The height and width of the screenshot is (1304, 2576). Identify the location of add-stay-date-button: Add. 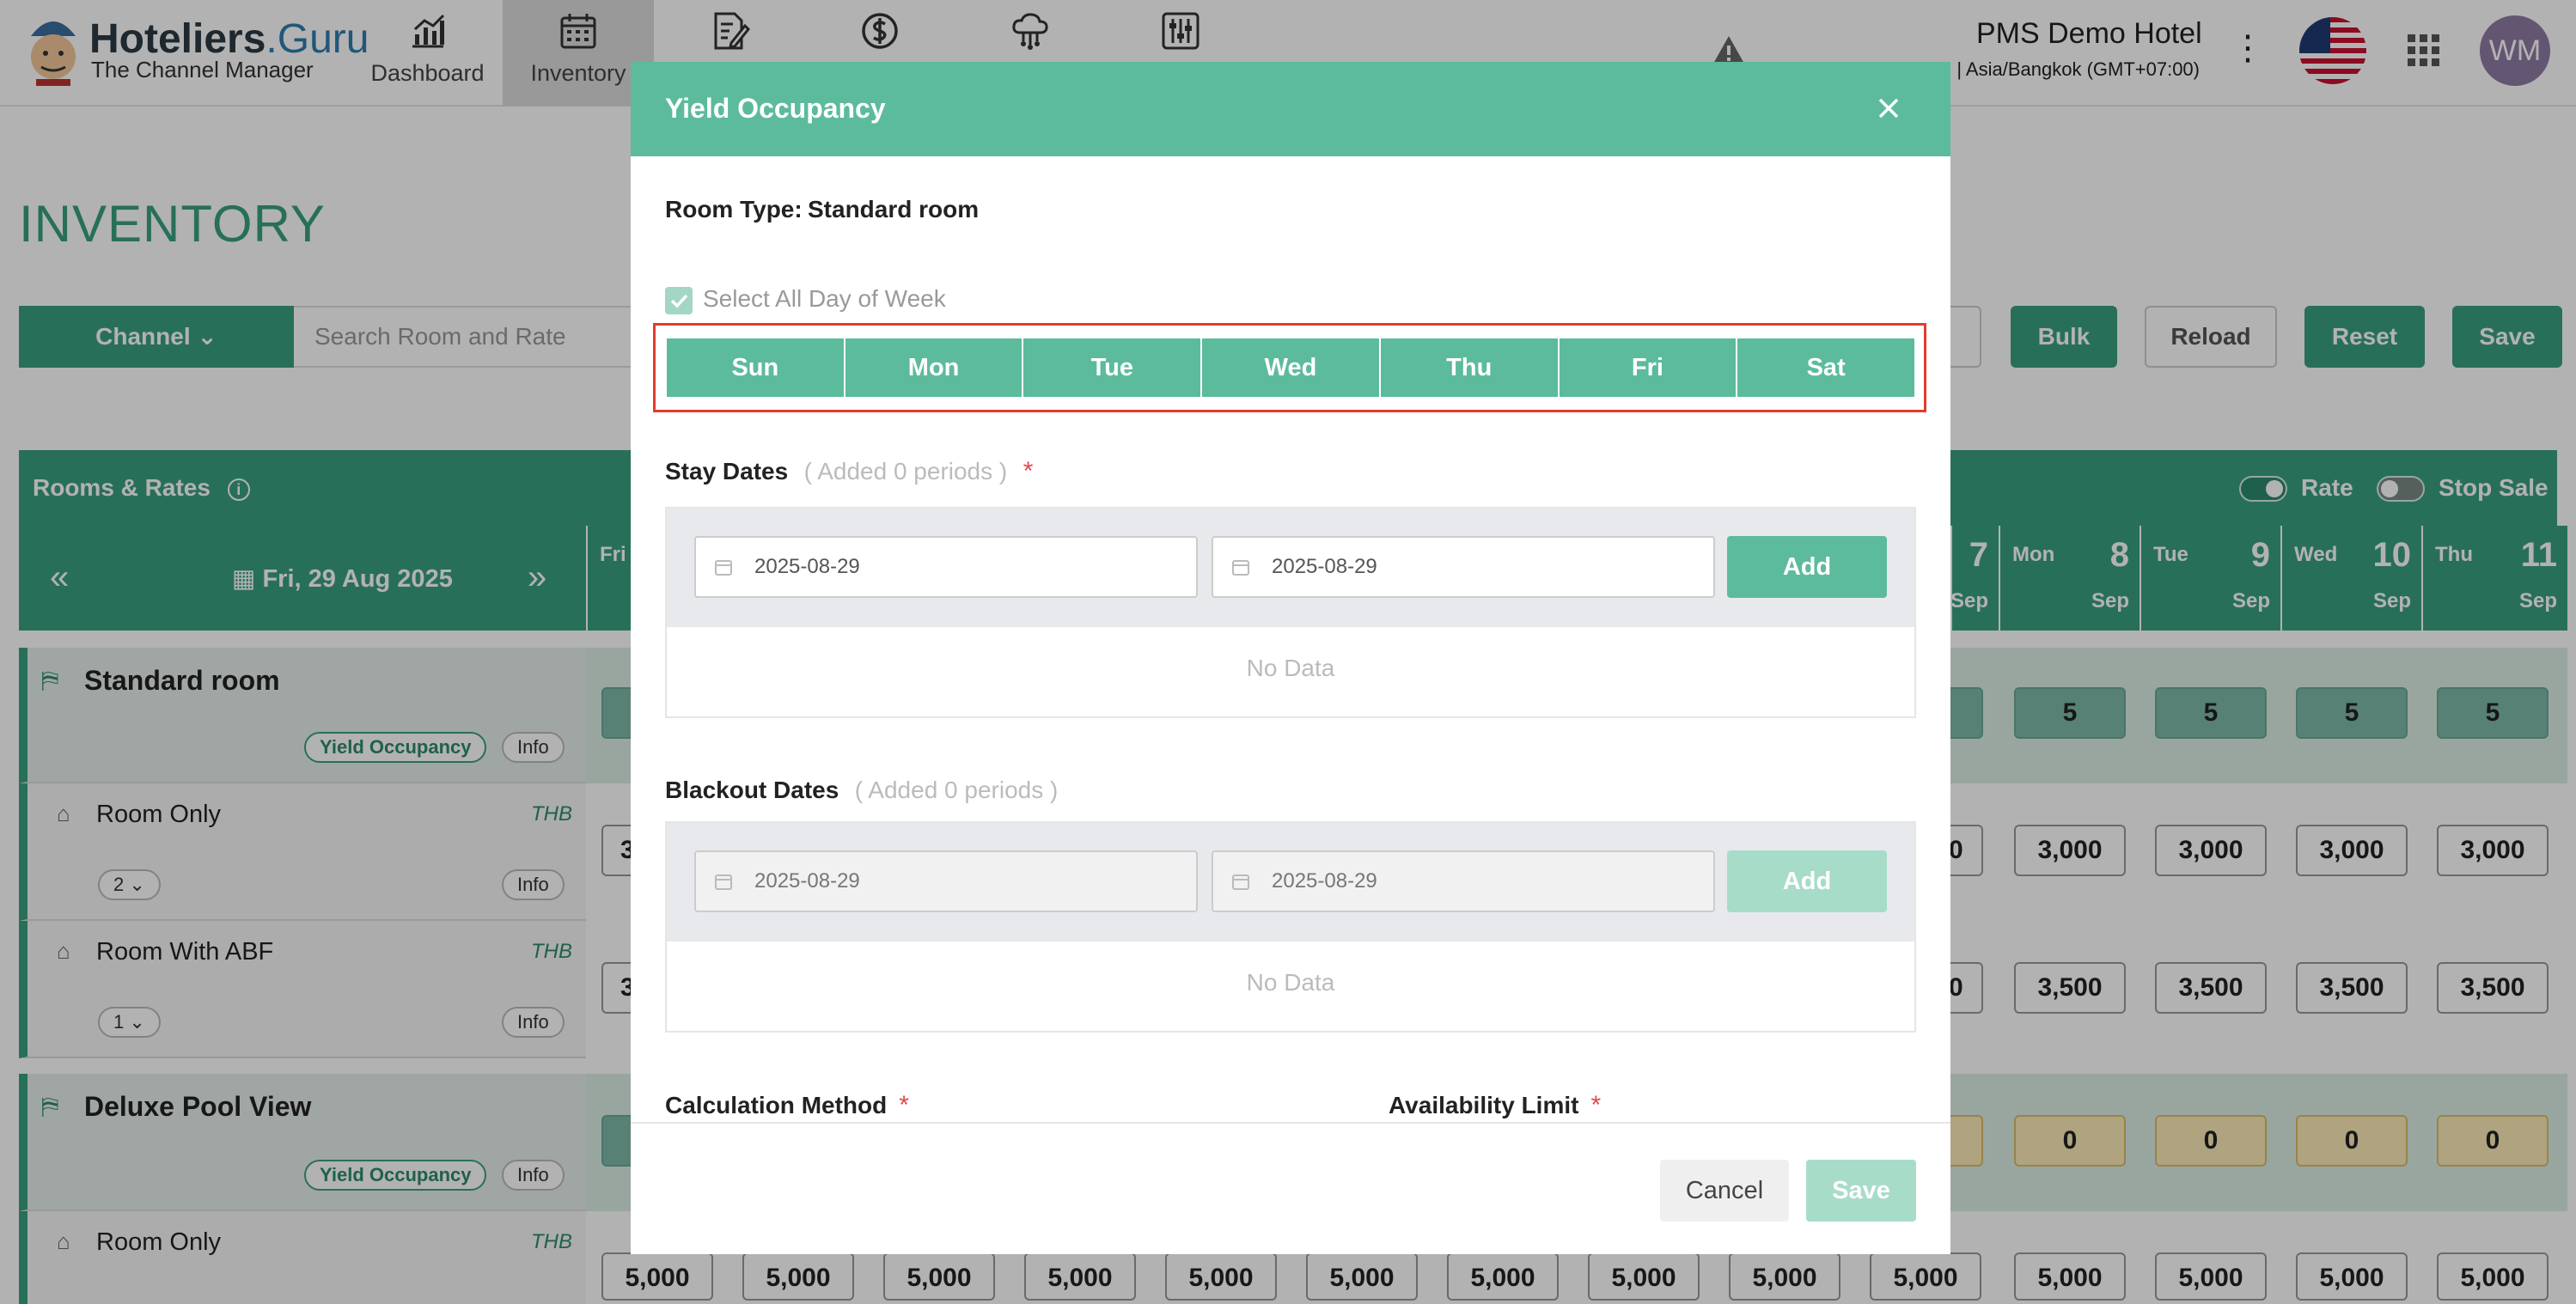
(1807, 567).